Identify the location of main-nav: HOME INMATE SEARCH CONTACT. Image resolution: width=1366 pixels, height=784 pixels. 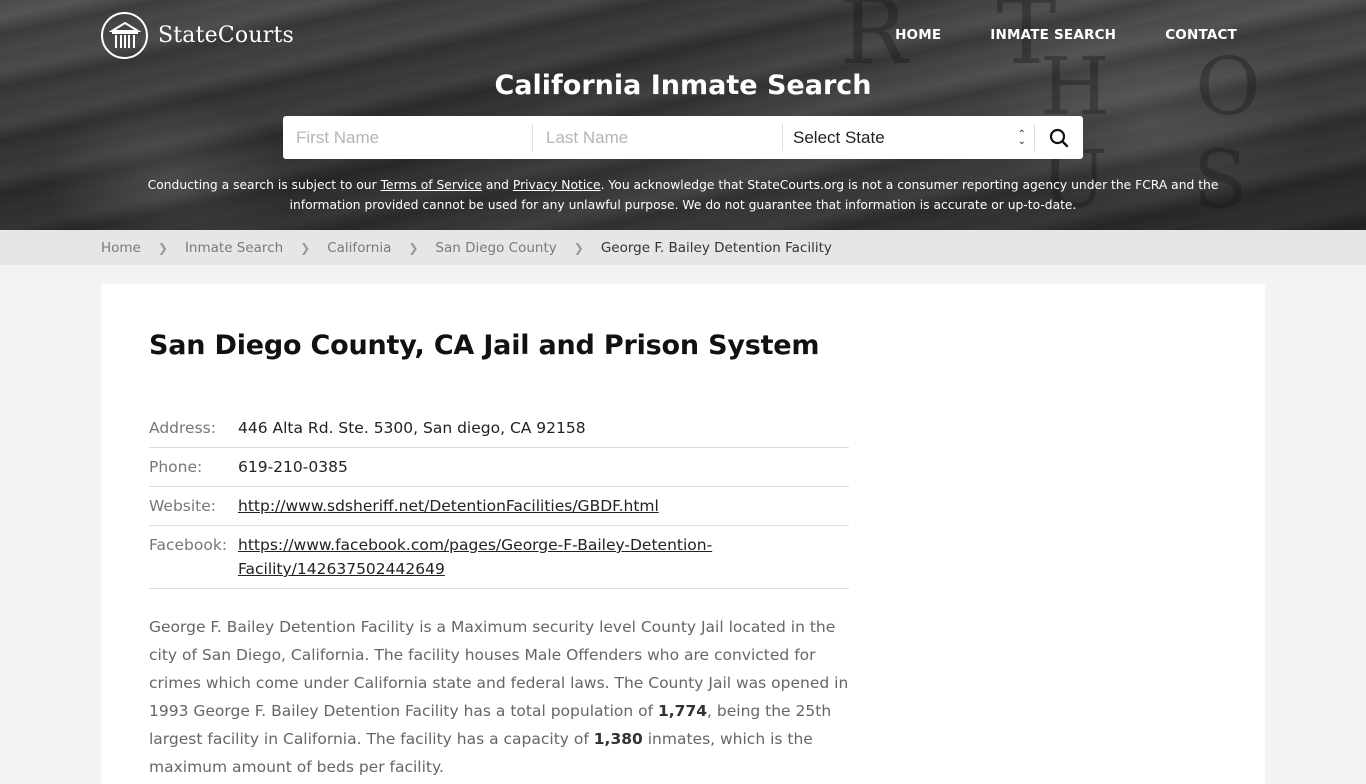
(1041, 35).